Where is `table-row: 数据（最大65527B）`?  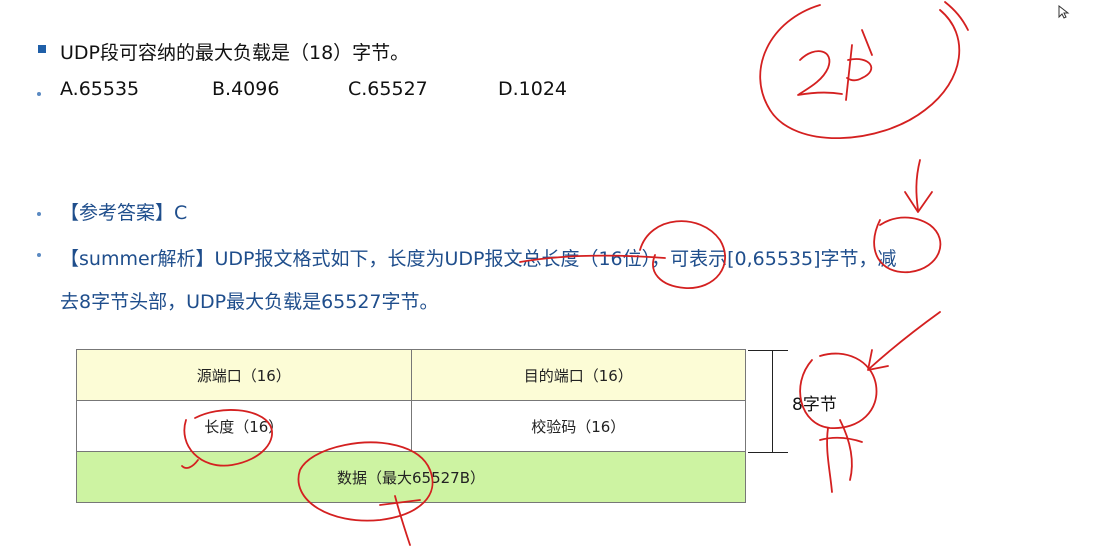
table-row: 数据（最大65527B） is located at coordinates (411, 477).